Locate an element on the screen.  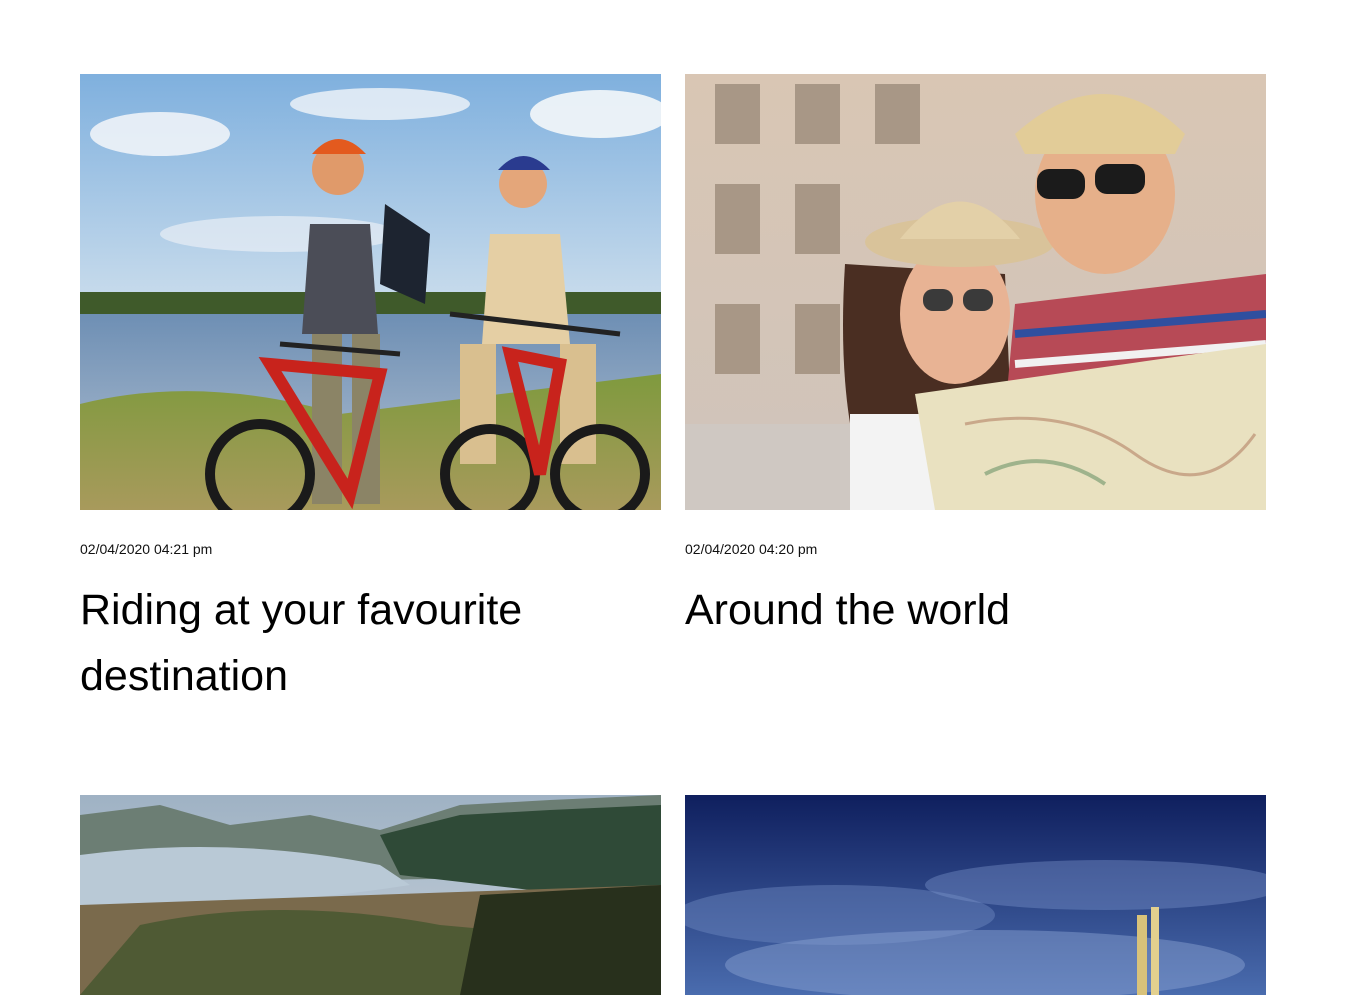
post-image-valley is located at coordinates (370, 895).